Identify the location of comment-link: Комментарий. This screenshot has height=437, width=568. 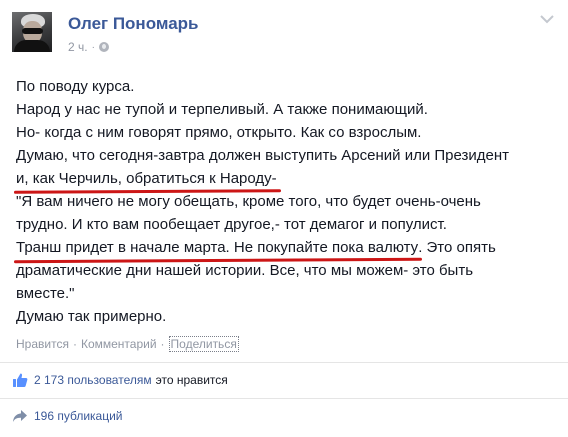
(119, 344).